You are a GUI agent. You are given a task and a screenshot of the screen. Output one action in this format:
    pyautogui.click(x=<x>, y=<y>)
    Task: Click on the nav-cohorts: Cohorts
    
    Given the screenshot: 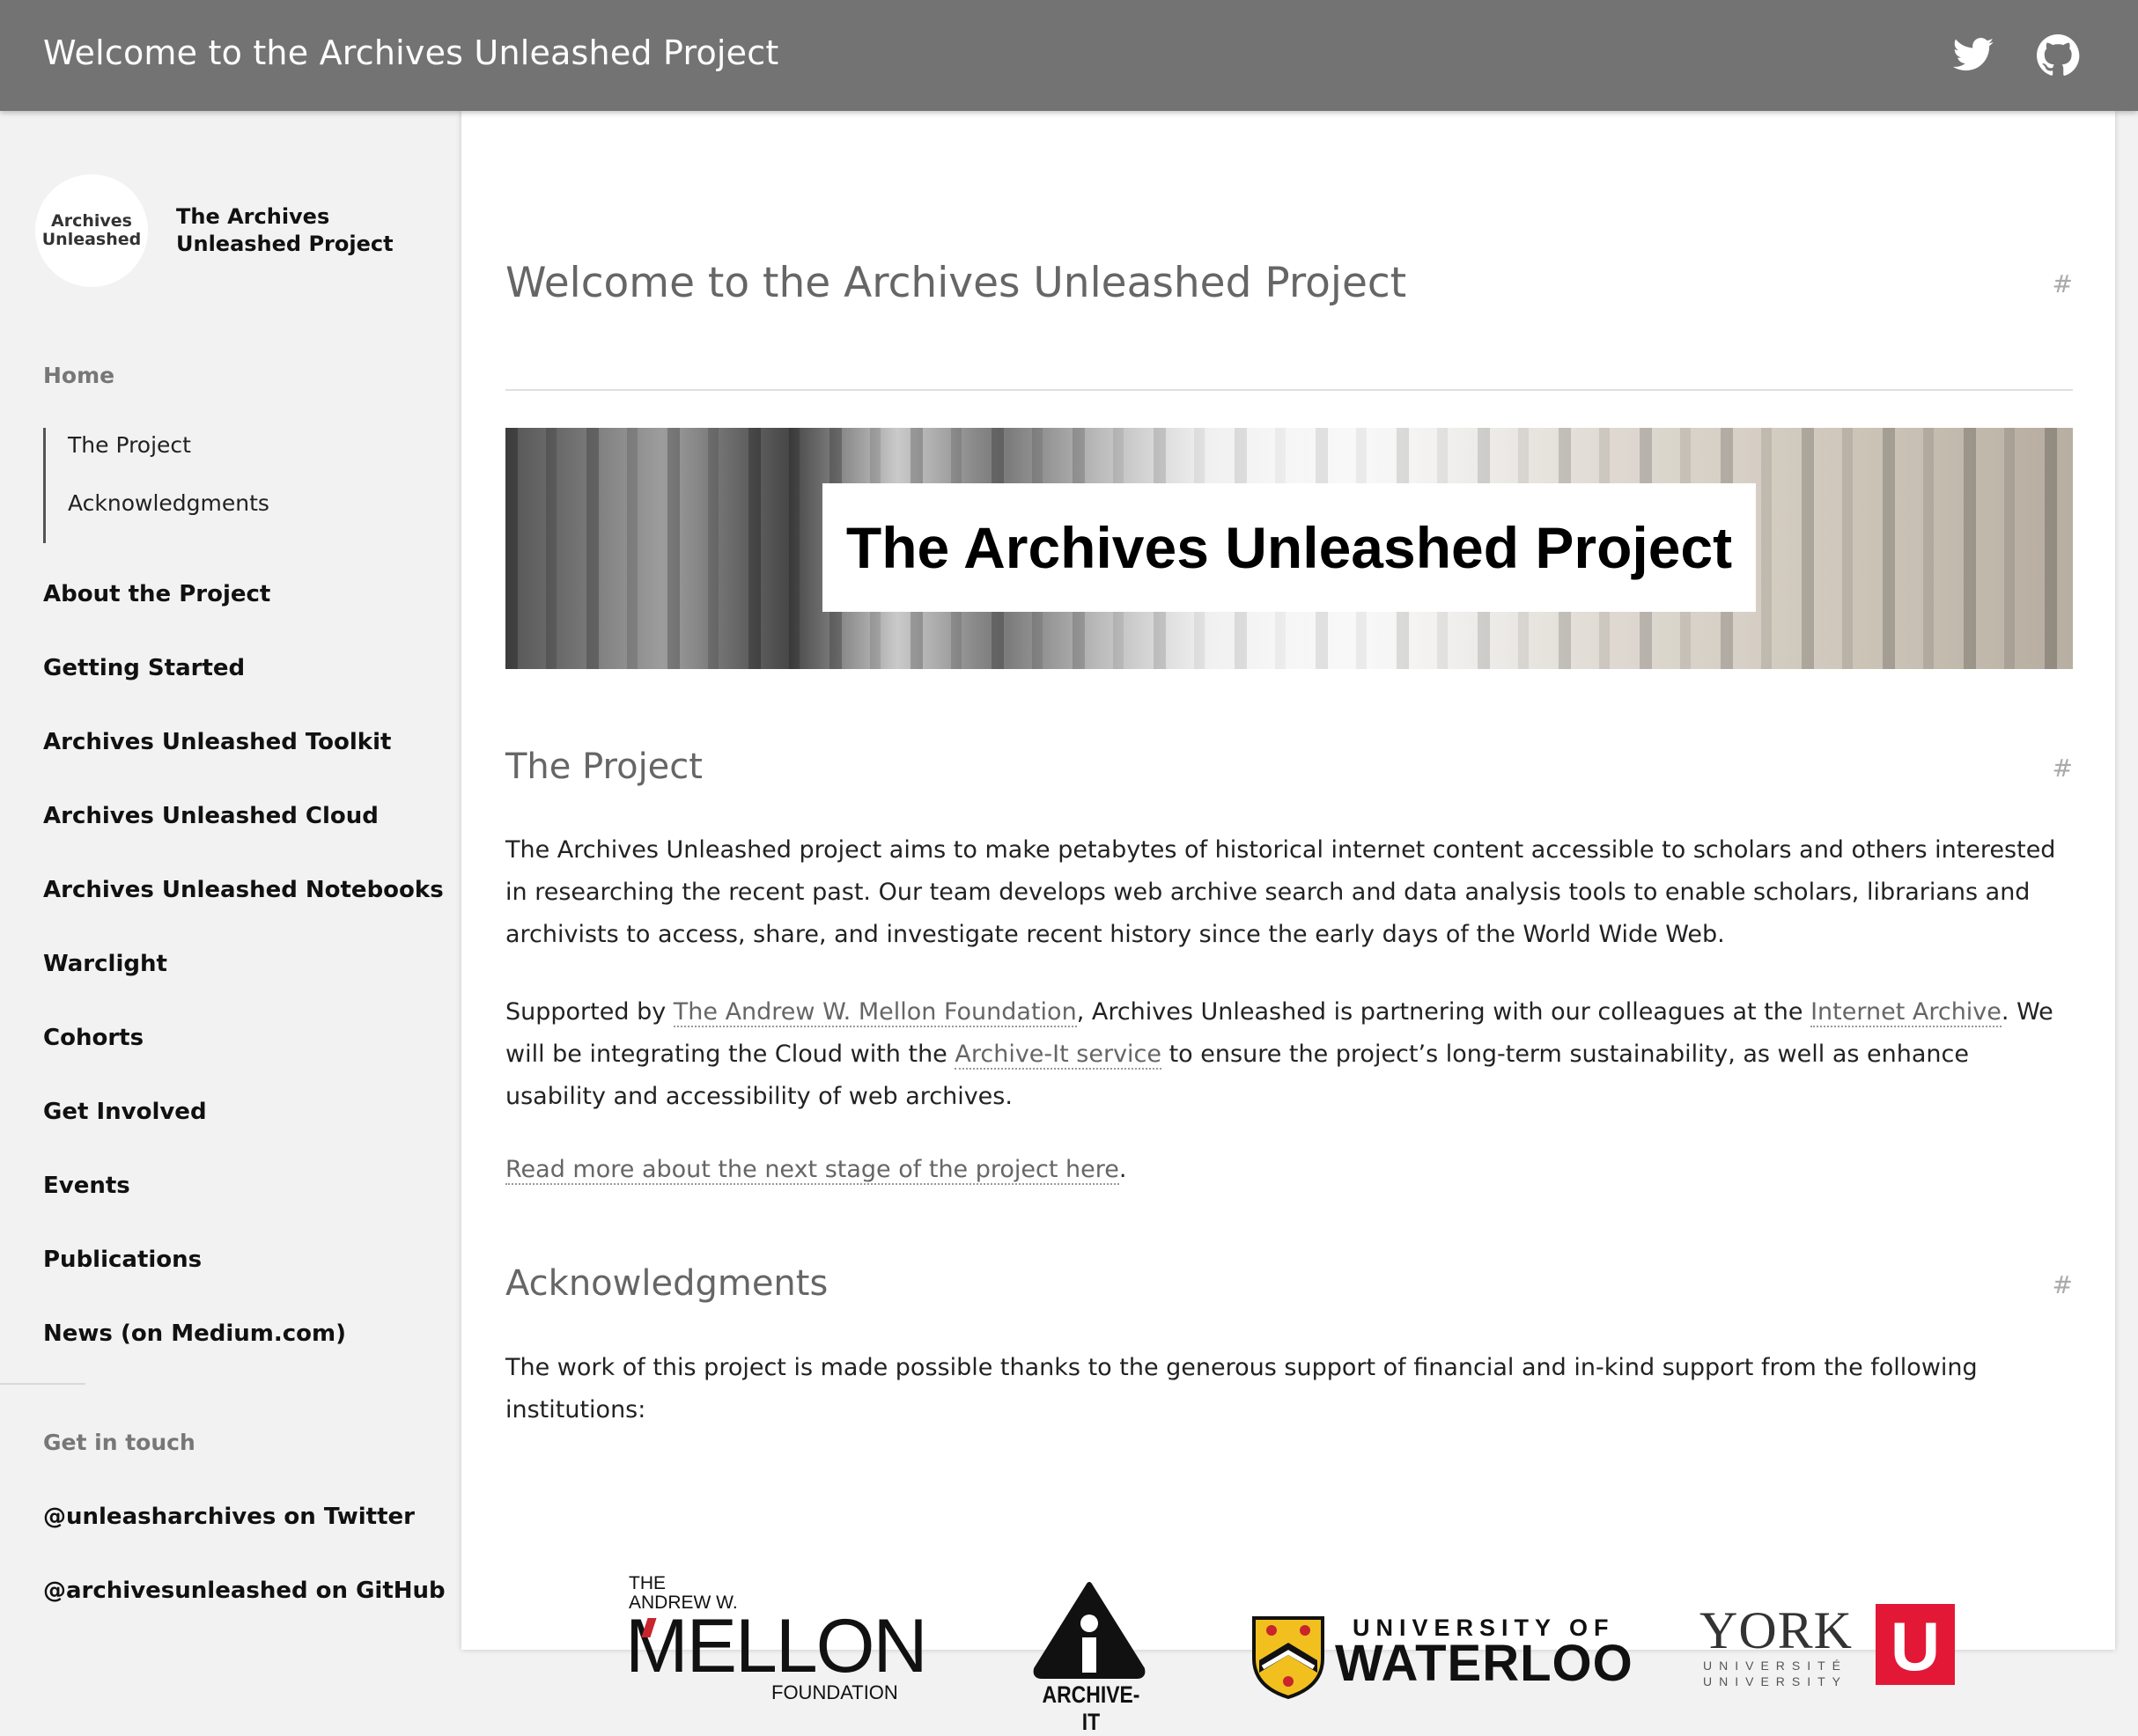 What is the action you would take?
    pyautogui.click(x=245, y=1057)
    